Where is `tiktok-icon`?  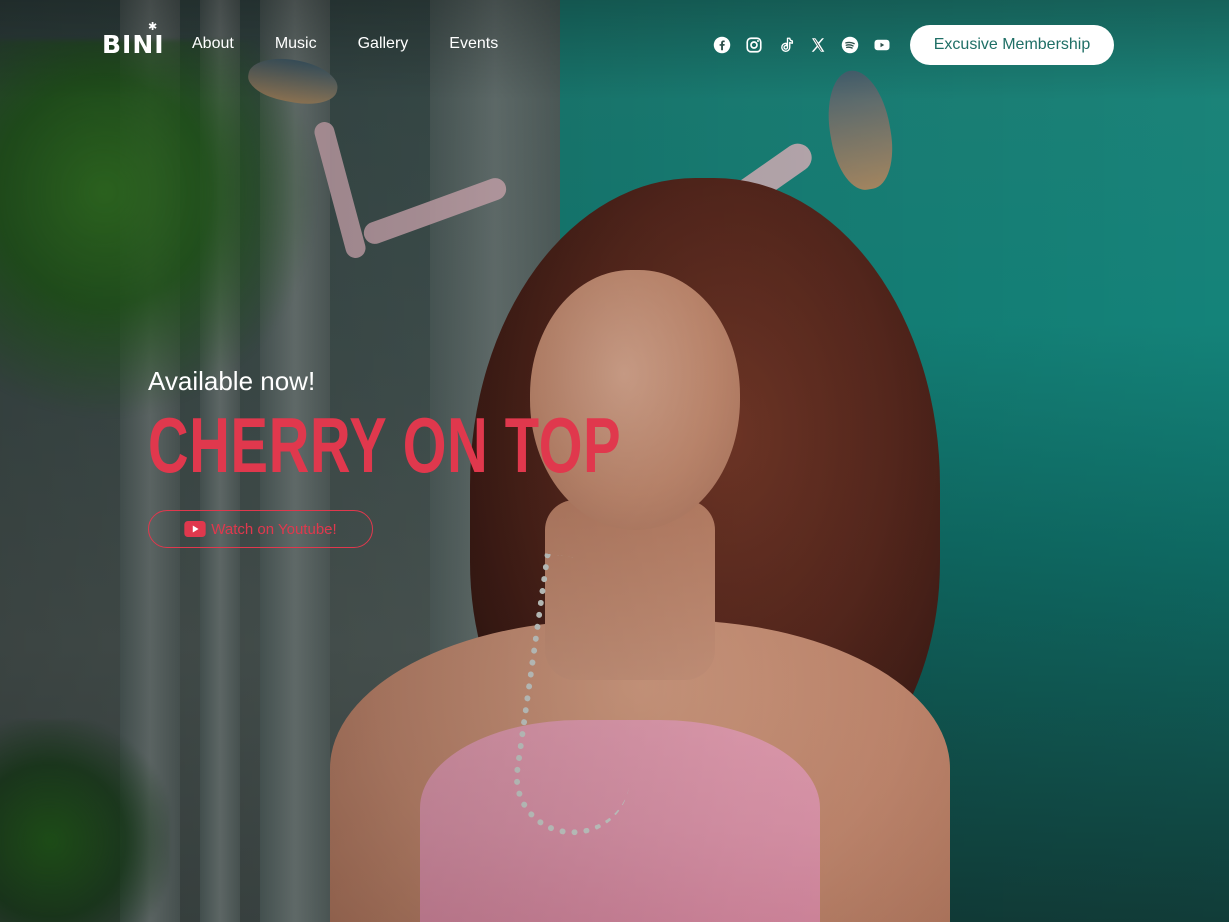
tiktok-icon is located at coordinates (786, 45).